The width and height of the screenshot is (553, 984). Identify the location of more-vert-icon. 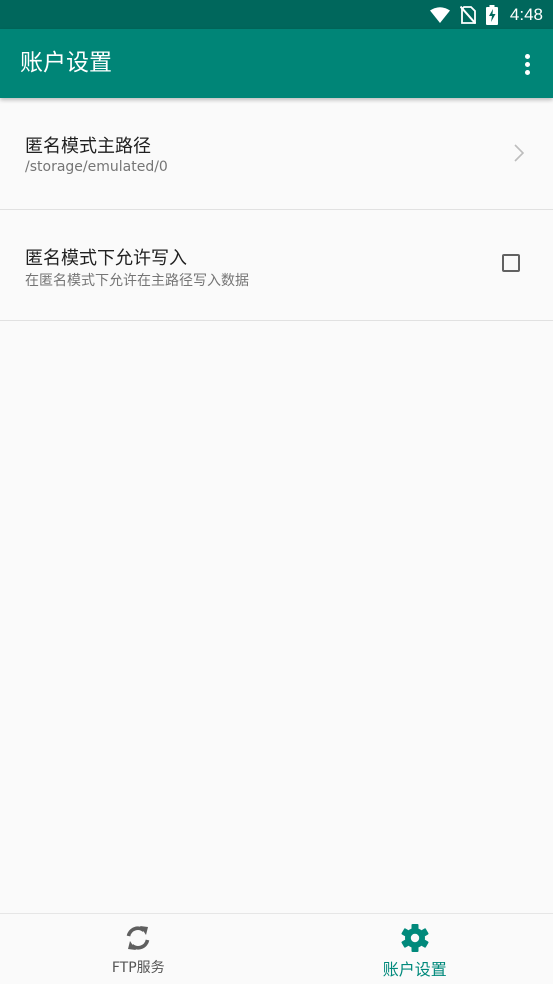
(527, 64).